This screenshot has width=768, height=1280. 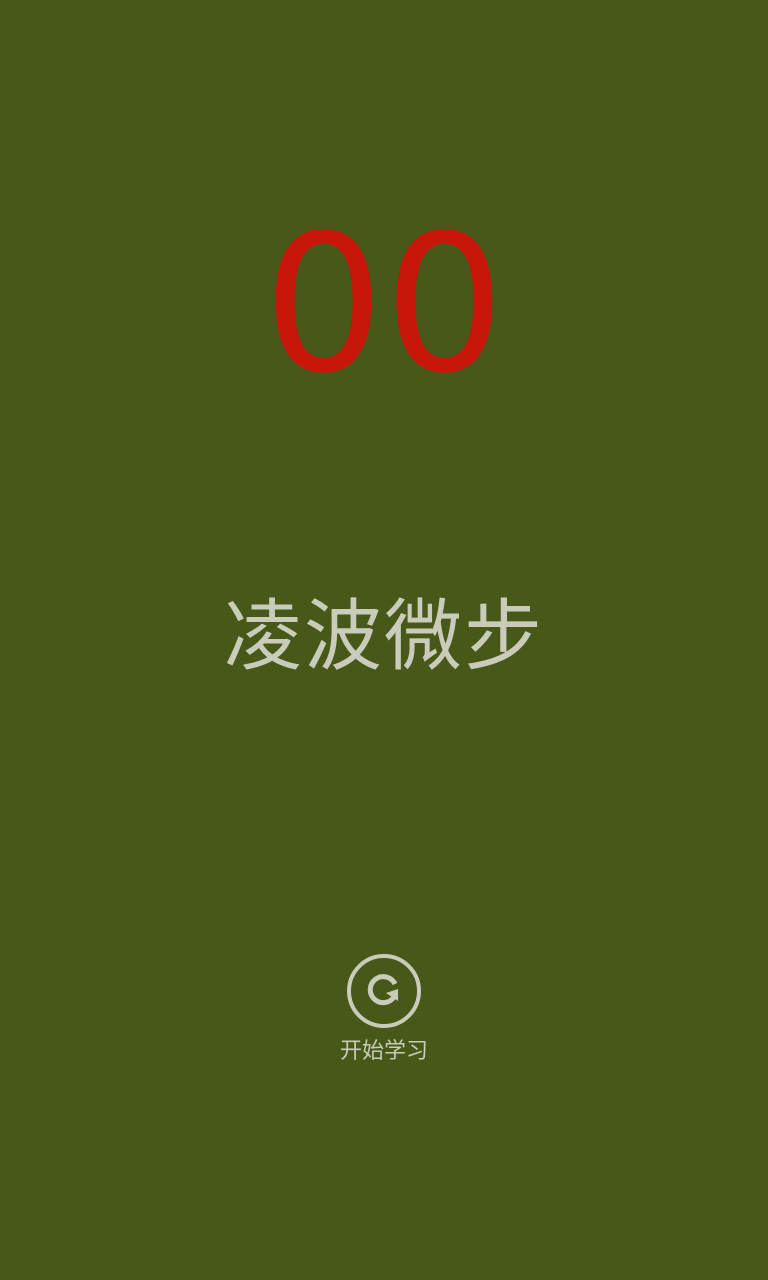 I want to click on refresh-circle-icon, so click(x=384, y=991).